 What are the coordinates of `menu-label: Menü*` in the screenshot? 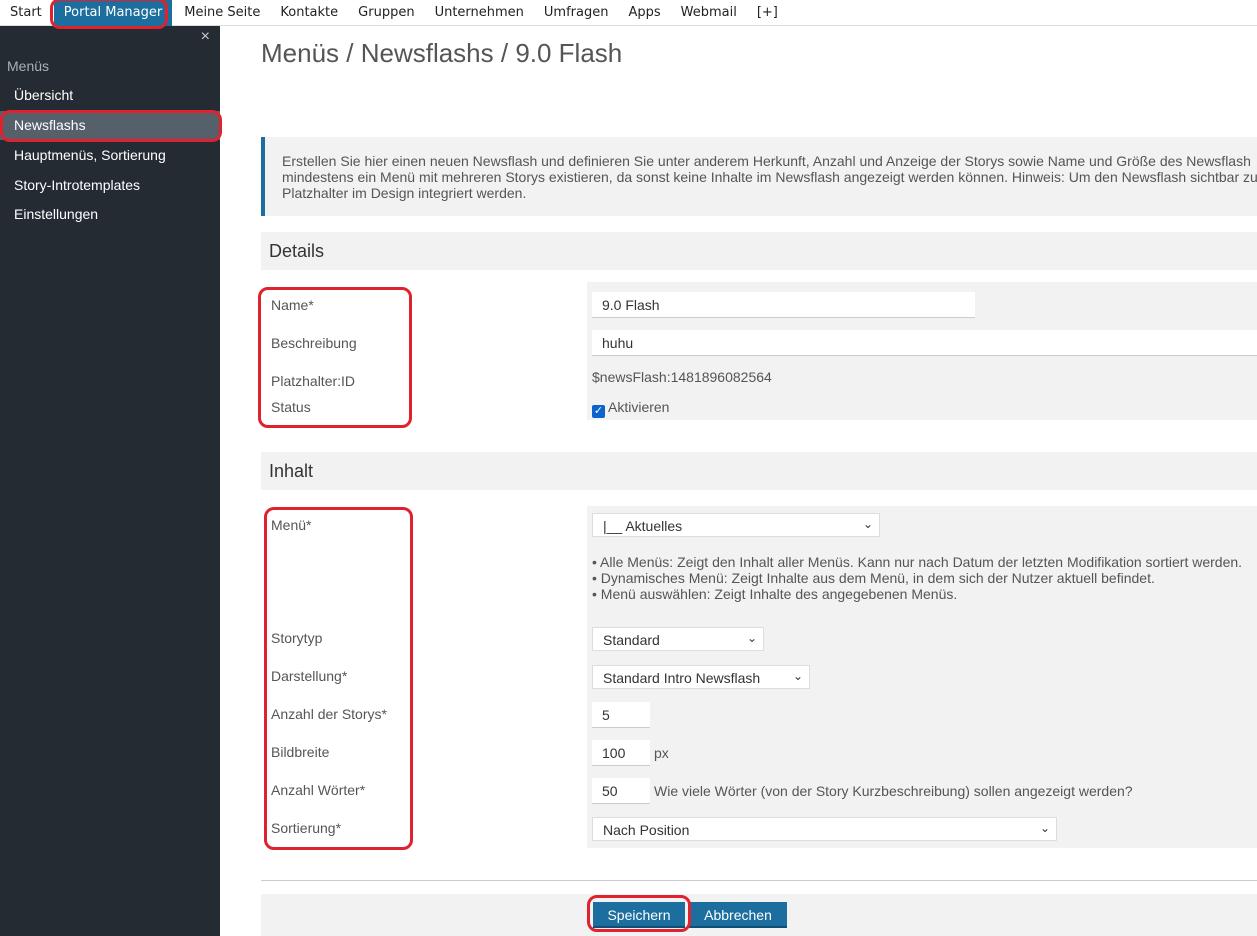 It's located at (291, 525).